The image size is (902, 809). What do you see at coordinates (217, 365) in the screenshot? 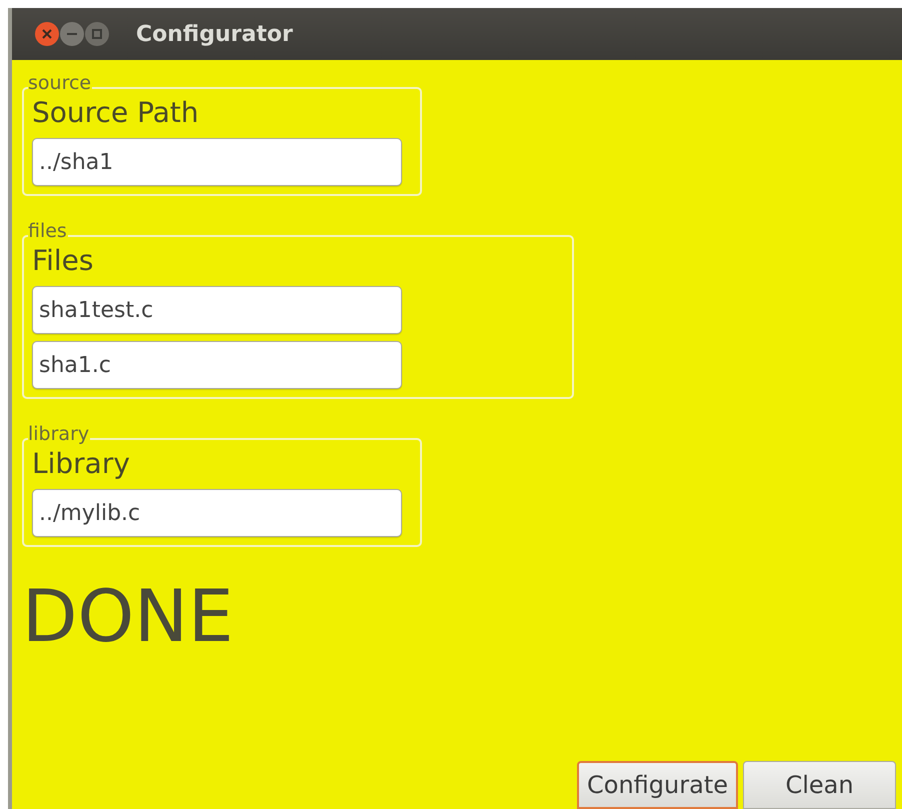
I see `text-field: sha1.c` at bounding box center [217, 365].